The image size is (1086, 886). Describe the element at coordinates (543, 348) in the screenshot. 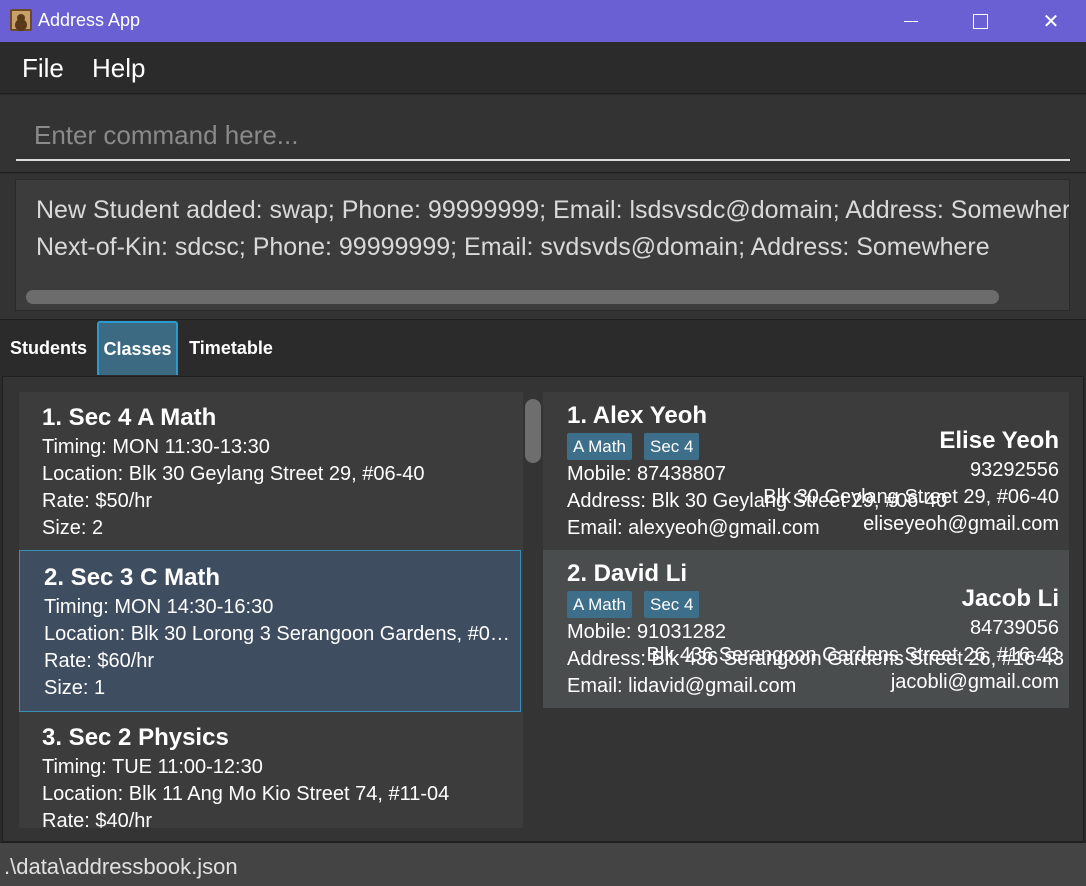

I see `tab-bar: Students Classes Timetable` at that location.